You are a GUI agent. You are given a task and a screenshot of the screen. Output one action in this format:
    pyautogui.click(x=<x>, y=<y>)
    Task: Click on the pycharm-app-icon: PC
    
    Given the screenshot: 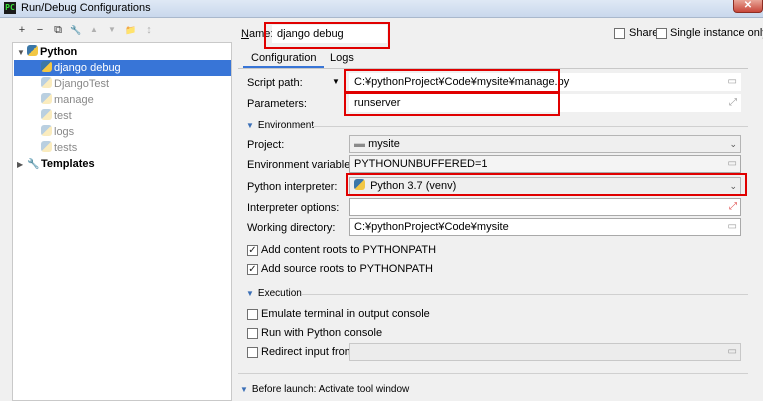 What is the action you would take?
    pyautogui.click(x=10, y=8)
    